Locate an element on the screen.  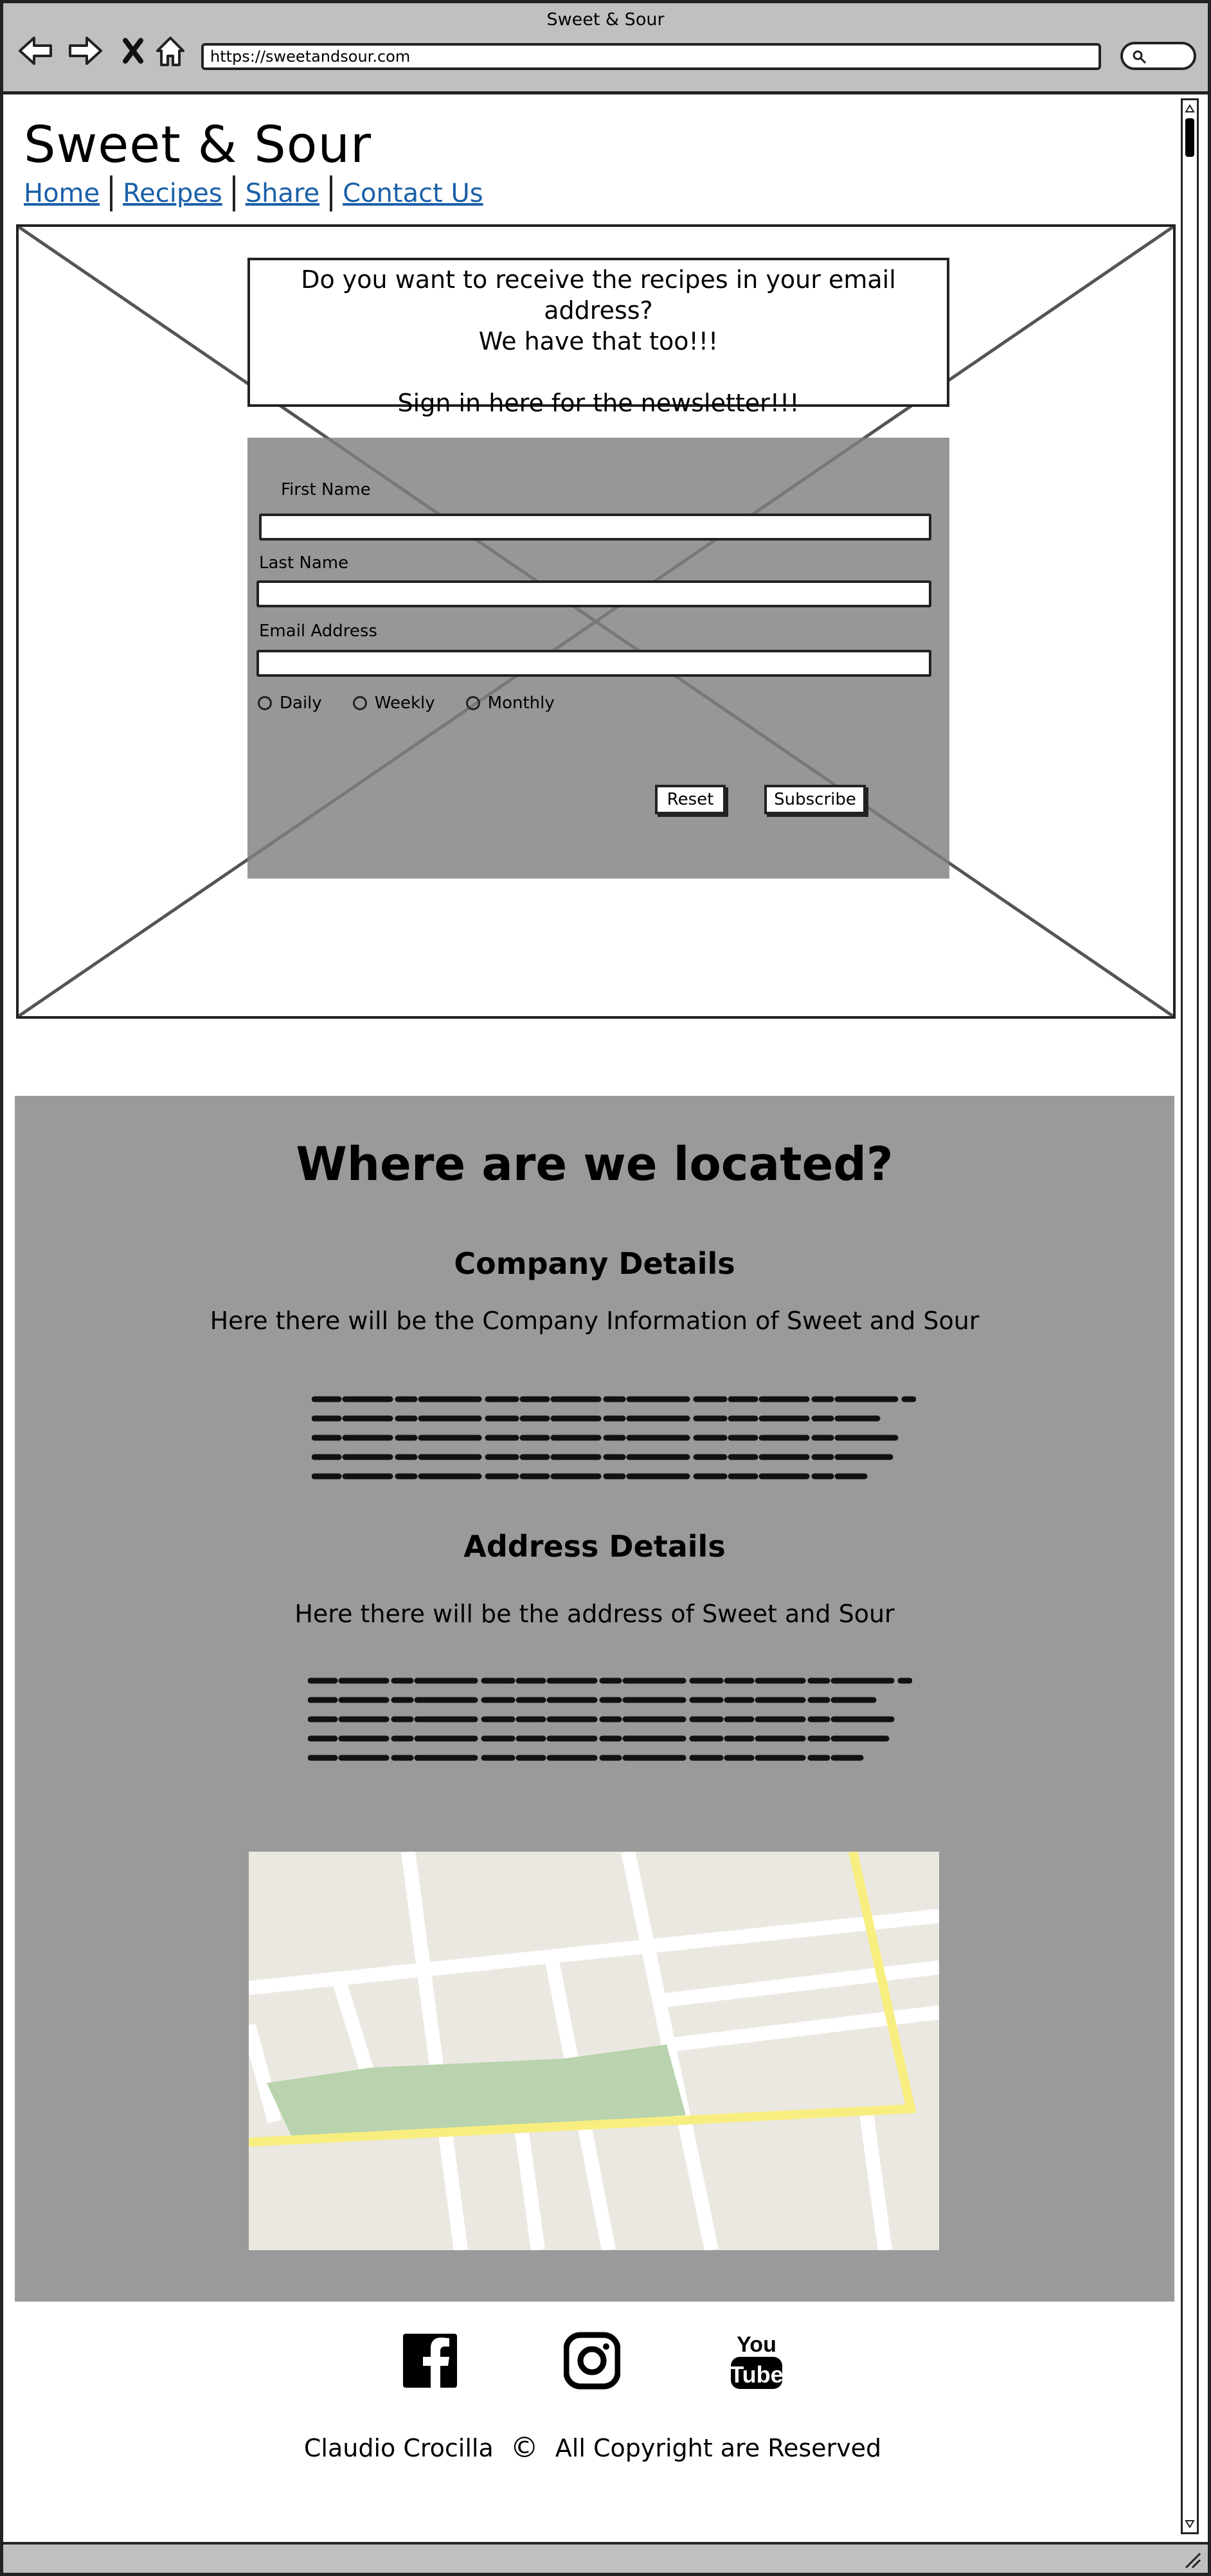
browser-status-bar is located at coordinates (605, 2557).